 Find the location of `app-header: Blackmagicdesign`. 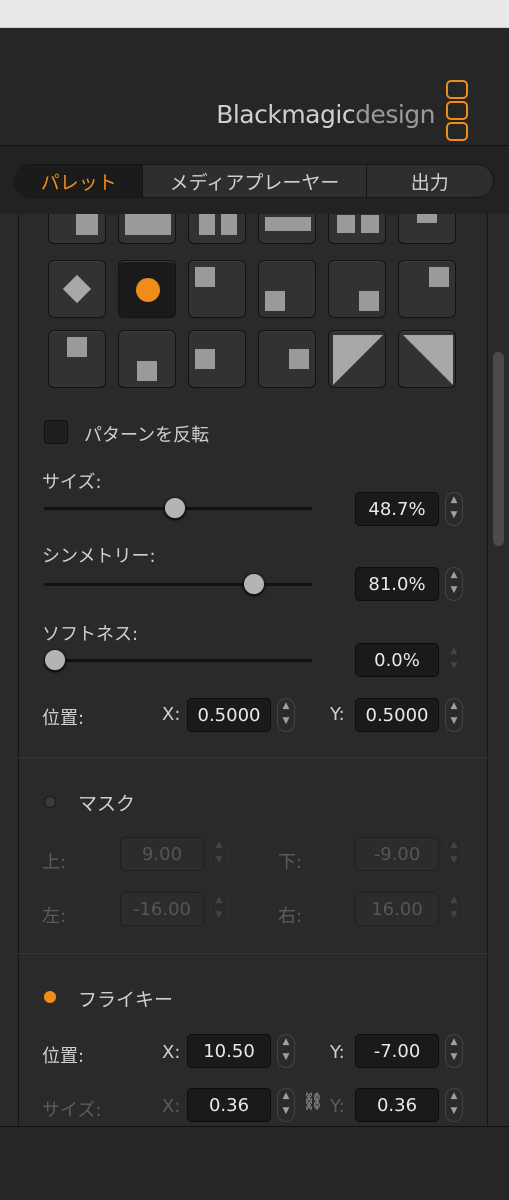

app-header: Blackmagicdesign is located at coordinates (254, 87).